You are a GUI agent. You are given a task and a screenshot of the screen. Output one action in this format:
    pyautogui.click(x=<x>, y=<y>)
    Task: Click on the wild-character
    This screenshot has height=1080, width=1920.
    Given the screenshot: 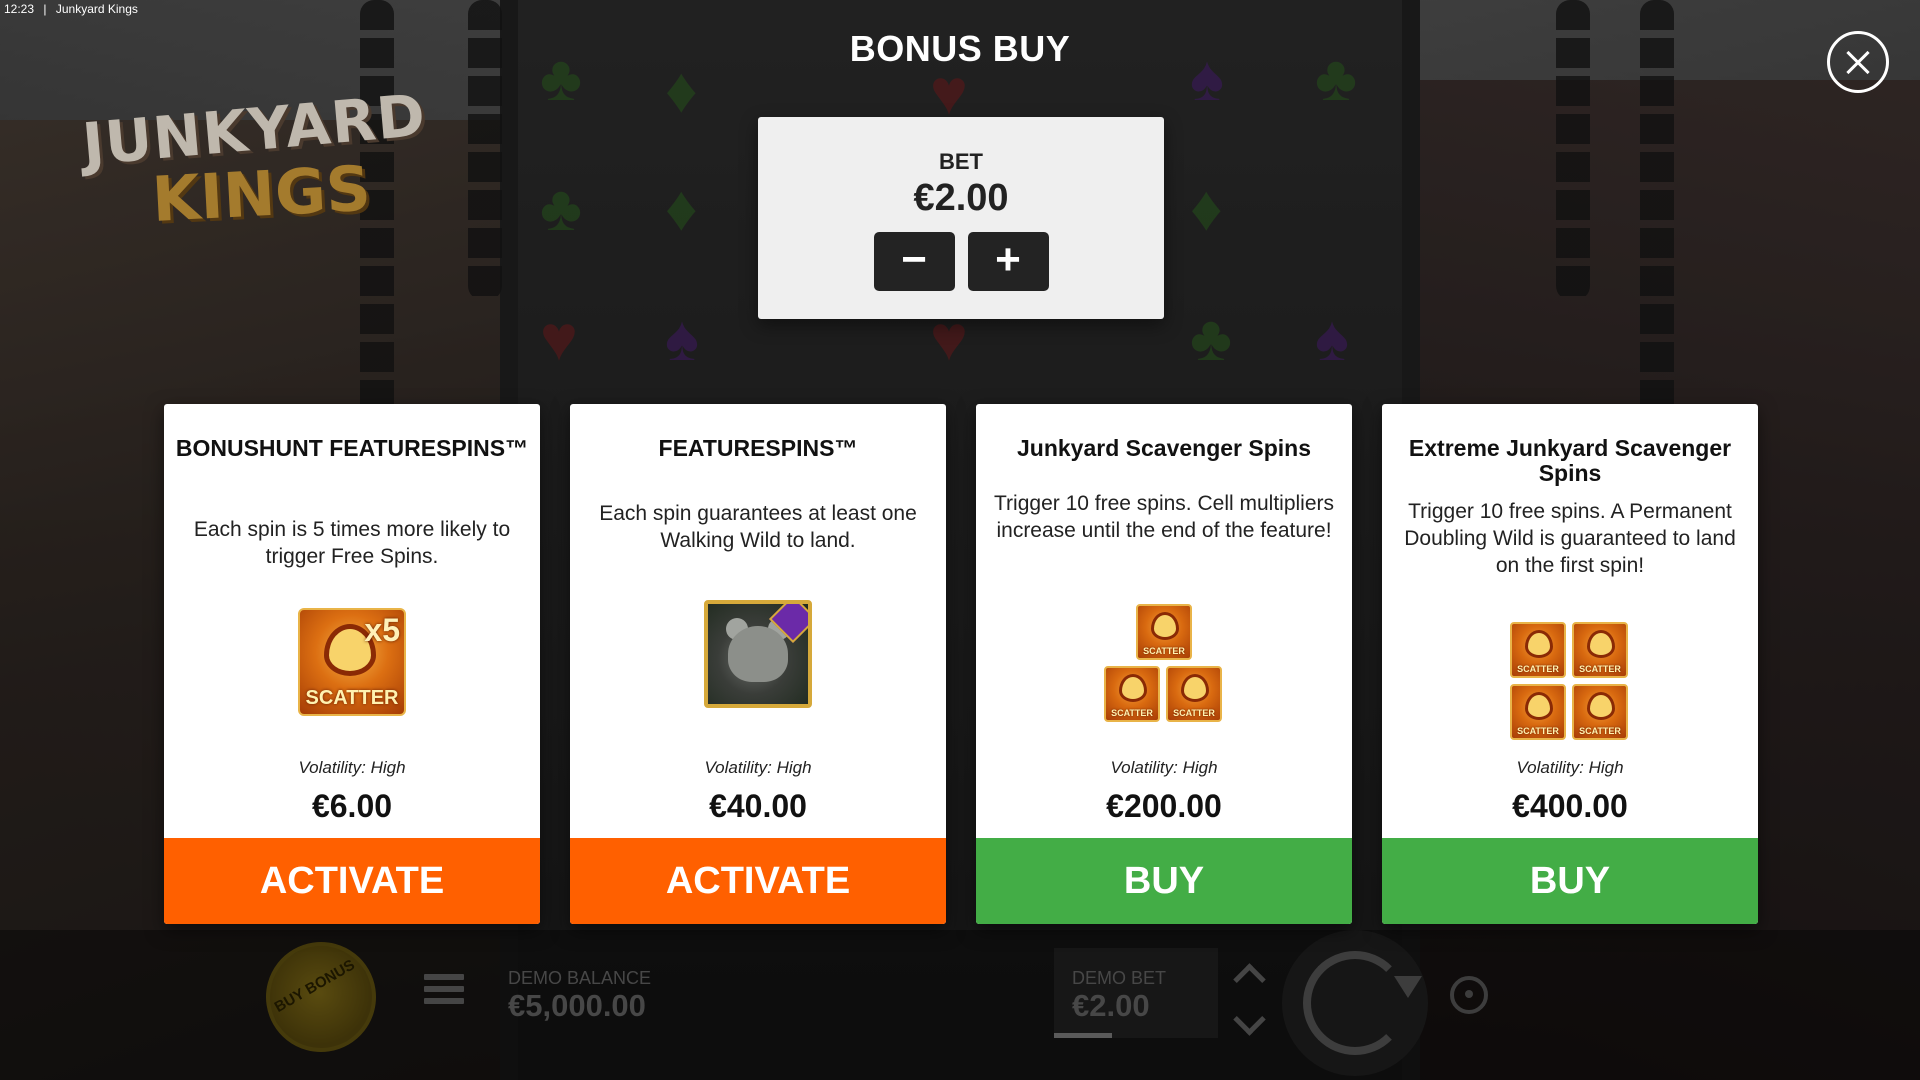 What is the action you would take?
    pyautogui.click(x=758, y=654)
    